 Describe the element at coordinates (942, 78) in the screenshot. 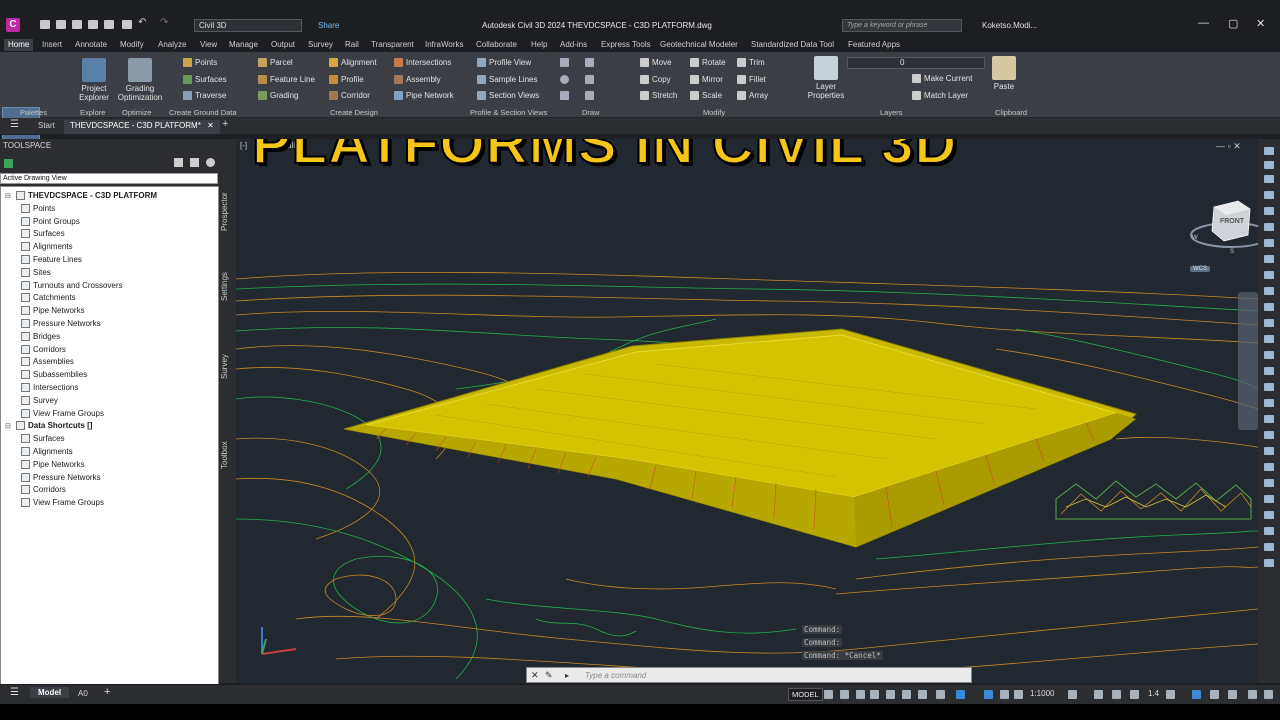

I see `make-current-button: Make Current` at that location.